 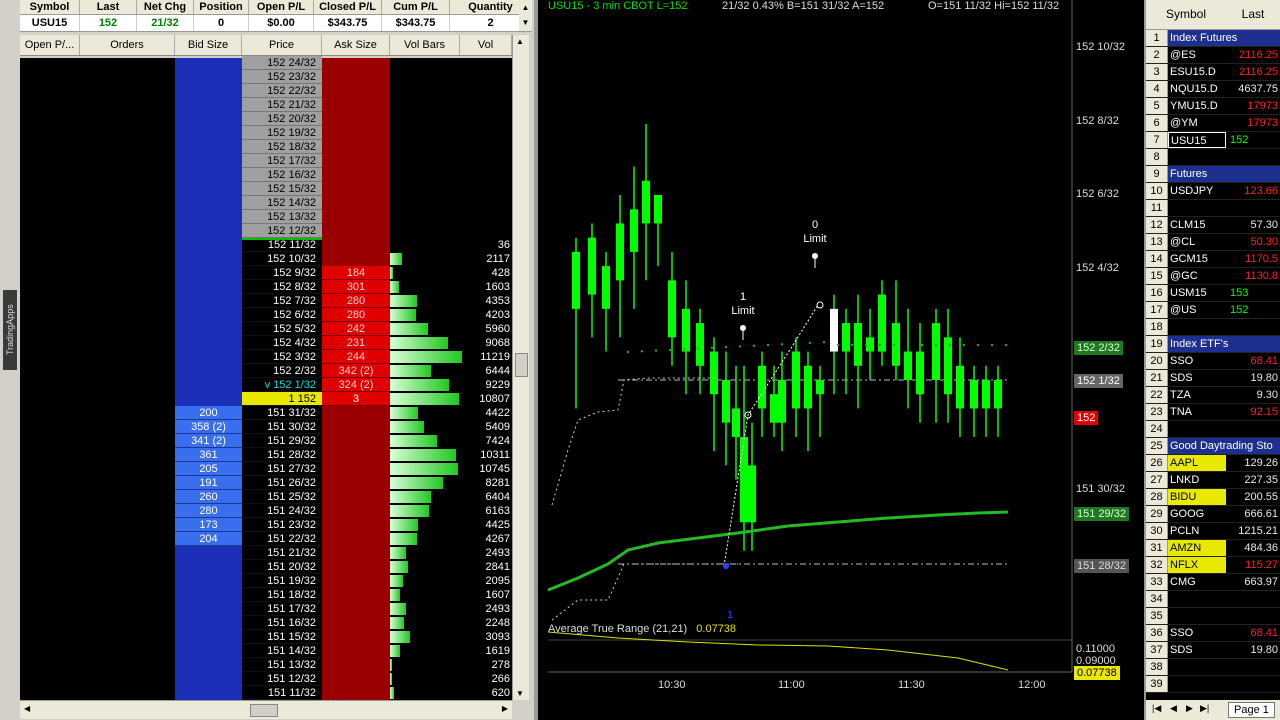 I want to click on ladder-row: 152 18/32, so click(x=266, y=147).